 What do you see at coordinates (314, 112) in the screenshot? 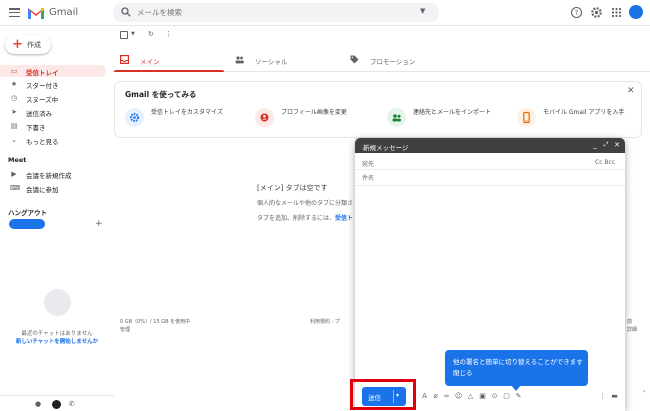
I see `card-item-label: プロフィール画像を変更` at bounding box center [314, 112].